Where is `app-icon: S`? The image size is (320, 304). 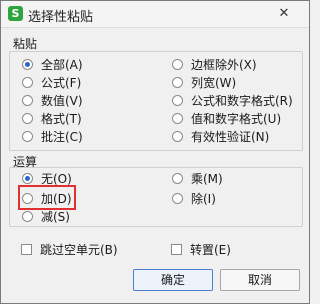
app-icon: S is located at coordinates (15, 13).